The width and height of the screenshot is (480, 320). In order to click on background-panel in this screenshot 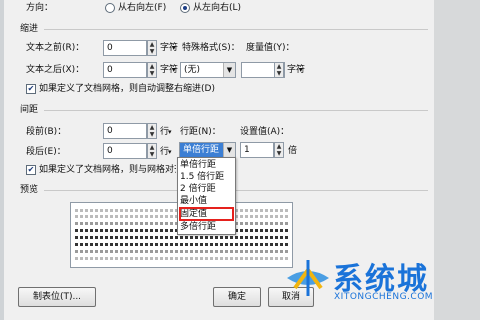, I will do `click(457, 160)`.